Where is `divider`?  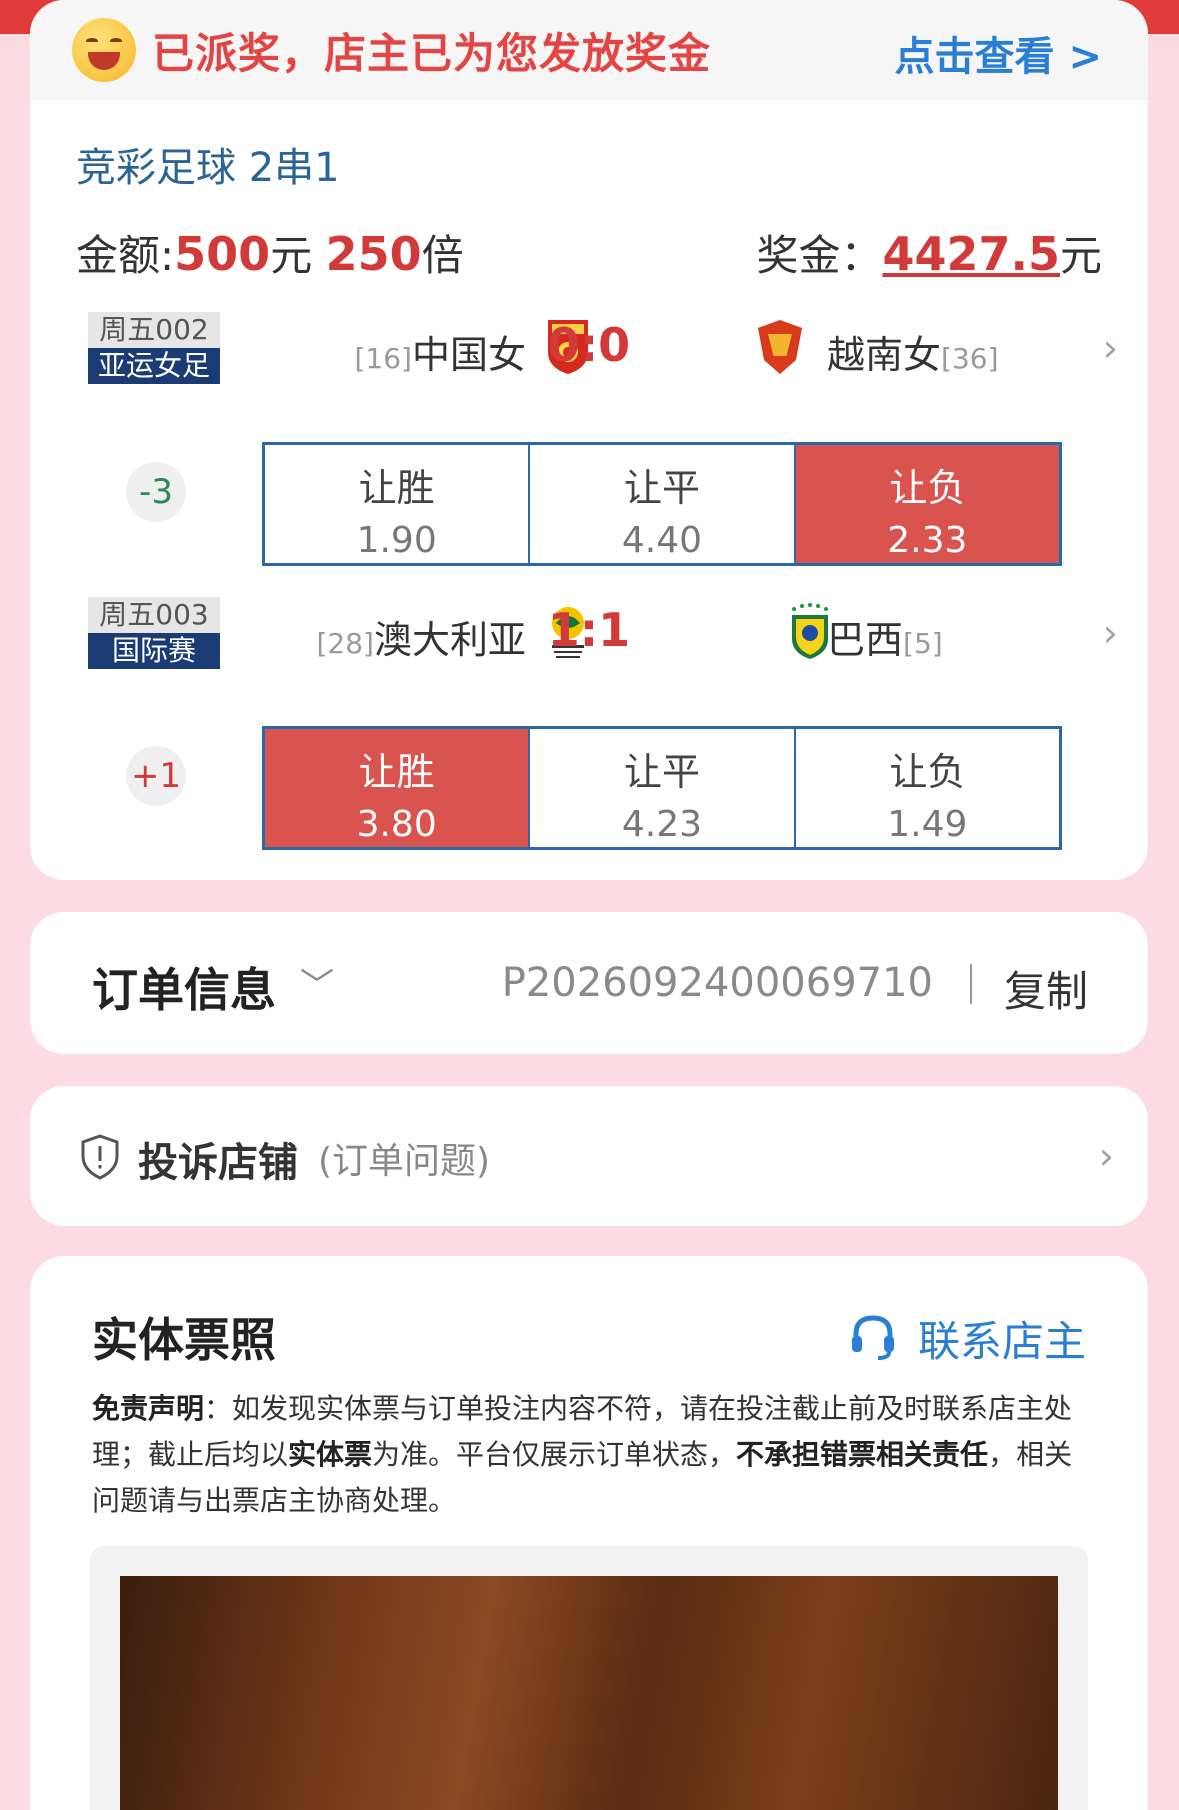
divider is located at coordinates (971, 984).